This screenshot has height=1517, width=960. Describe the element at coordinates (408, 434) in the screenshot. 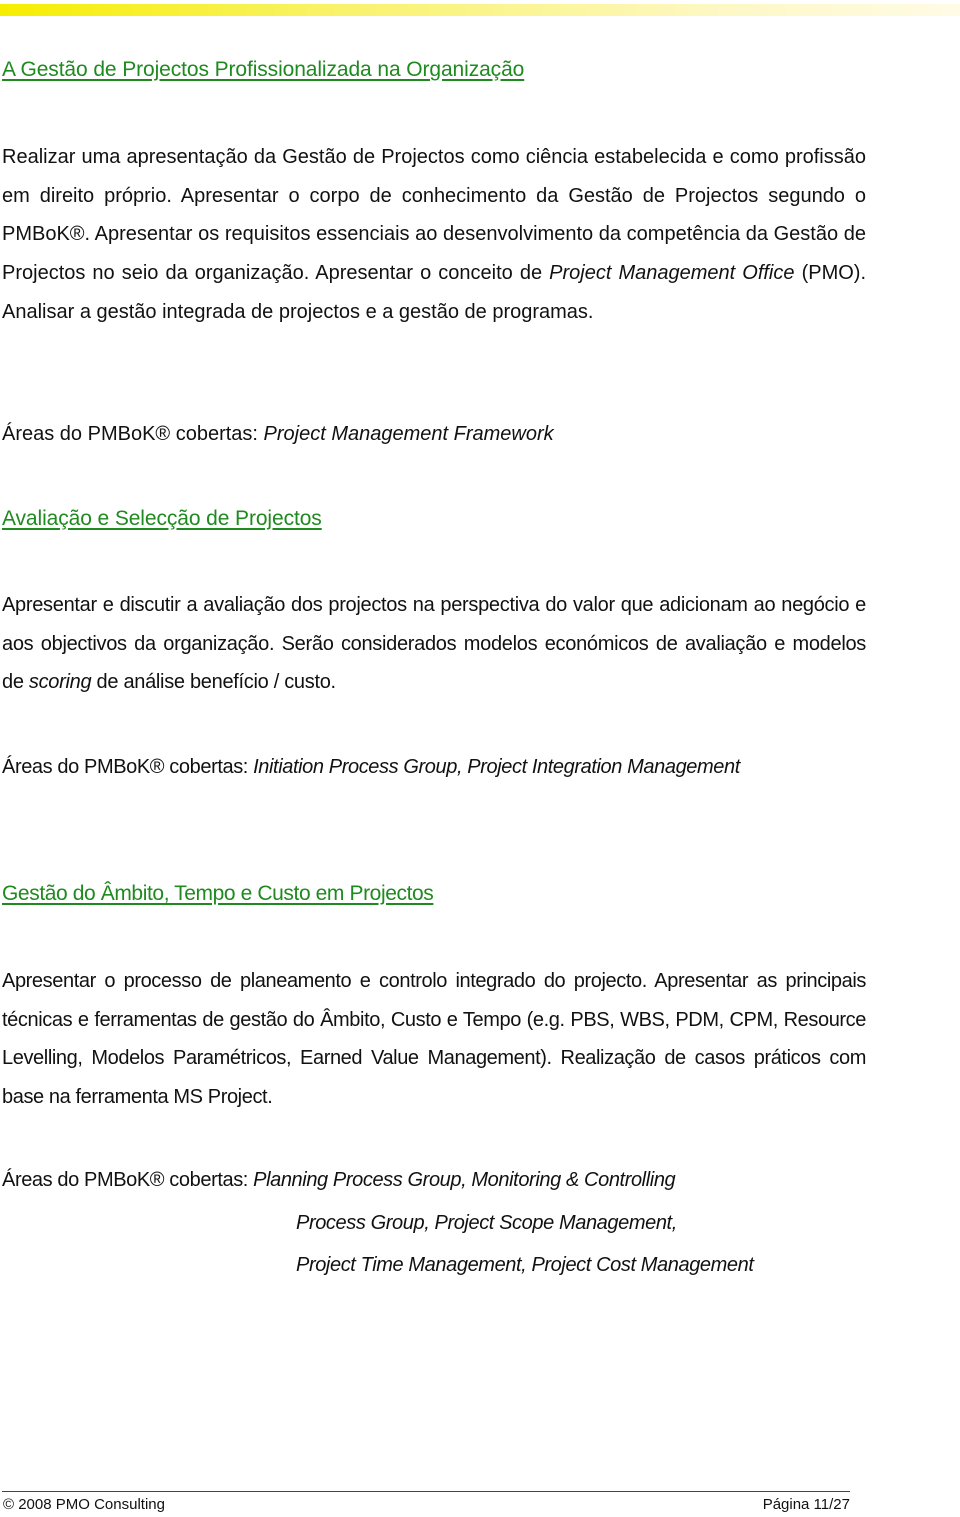

I see `areas-value: Project Management Framework` at that location.